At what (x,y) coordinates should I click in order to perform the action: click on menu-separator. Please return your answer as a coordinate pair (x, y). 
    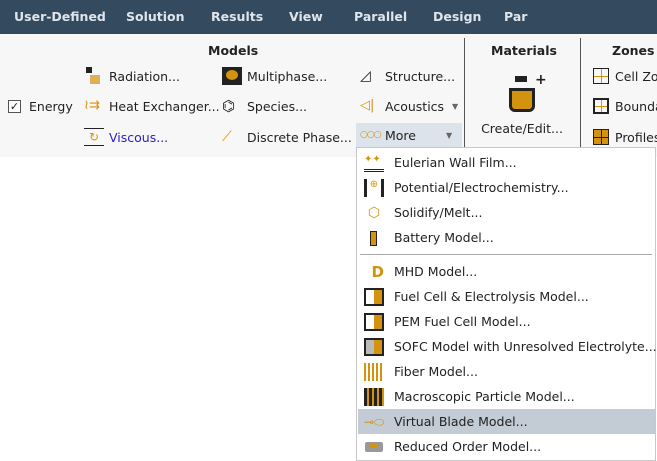
    Looking at the image, I should click on (506, 254).